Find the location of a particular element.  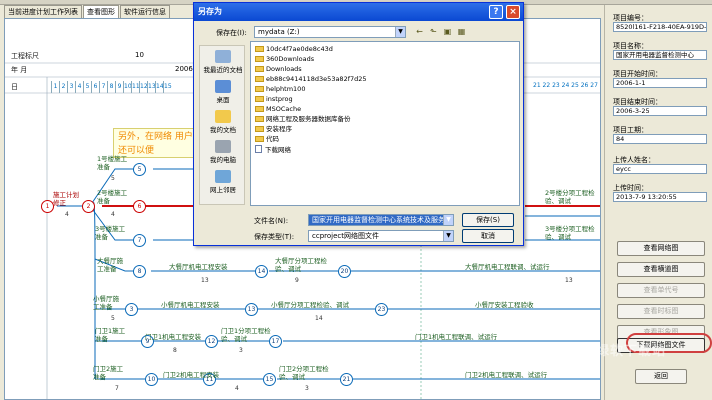

place-label: 网上邻居 is located at coordinates (223, 190).